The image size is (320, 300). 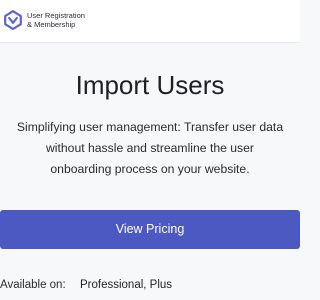 I want to click on available-on-label: Available on:, so click(x=33, y=285).